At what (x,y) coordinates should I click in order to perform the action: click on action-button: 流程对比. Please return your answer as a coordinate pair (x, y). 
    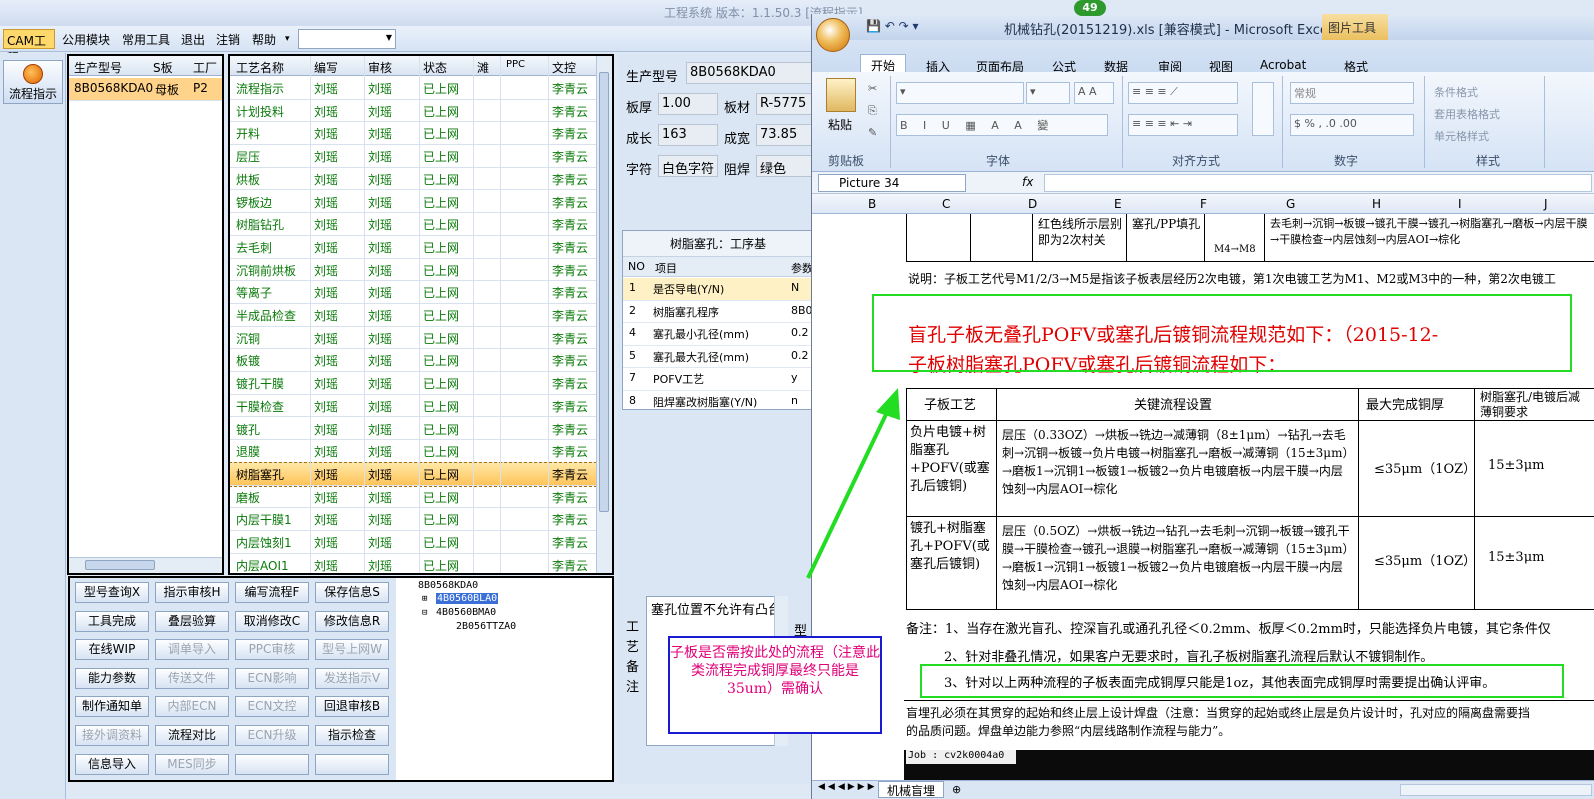
    Looking at the image, I should click on (192, 735).